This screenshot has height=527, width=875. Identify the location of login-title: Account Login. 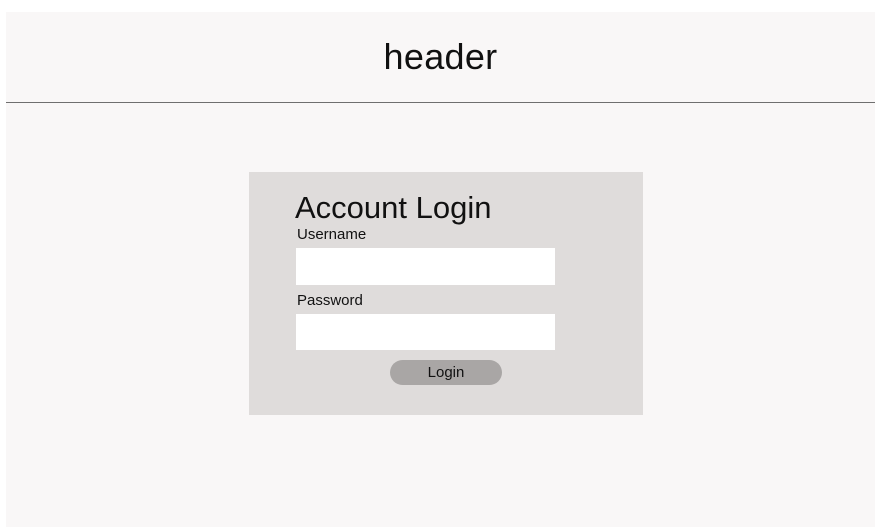
(393, 207).